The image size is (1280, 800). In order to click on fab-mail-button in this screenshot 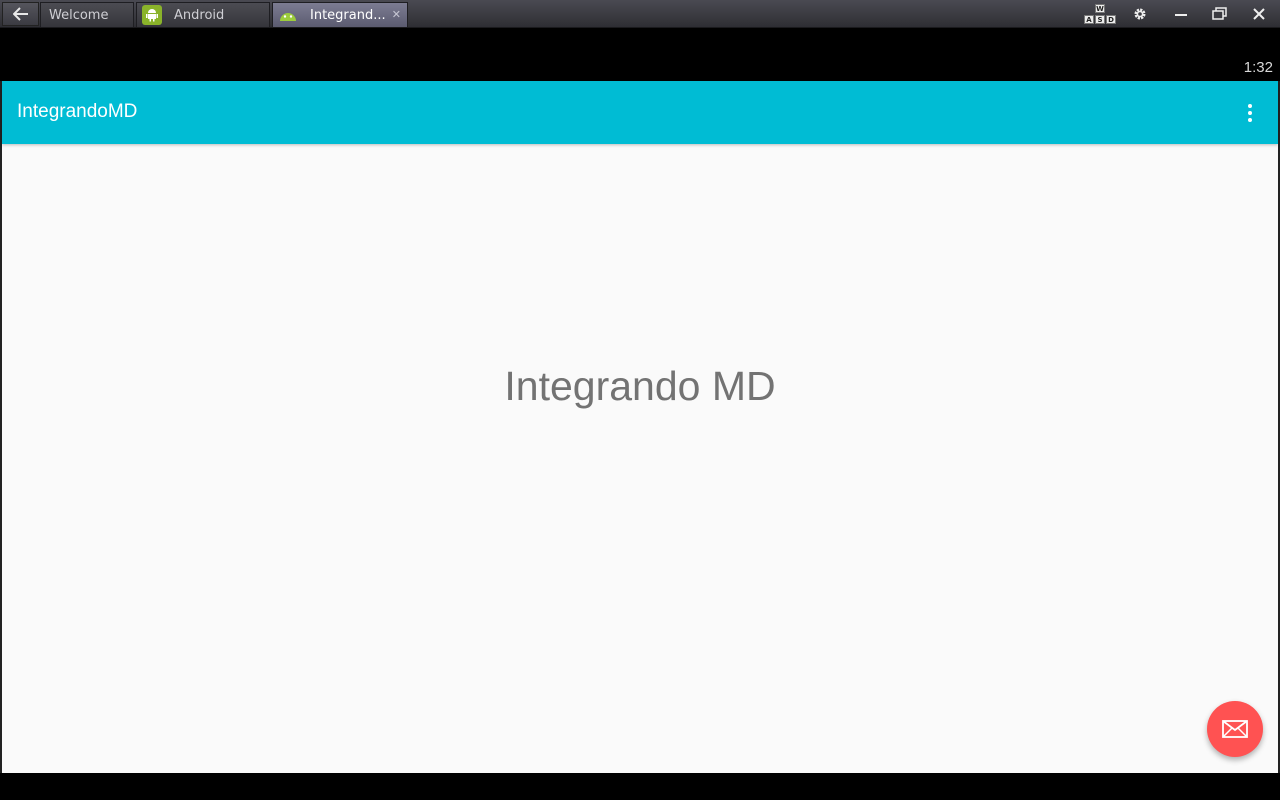, I will do `click(1235, 729)`.